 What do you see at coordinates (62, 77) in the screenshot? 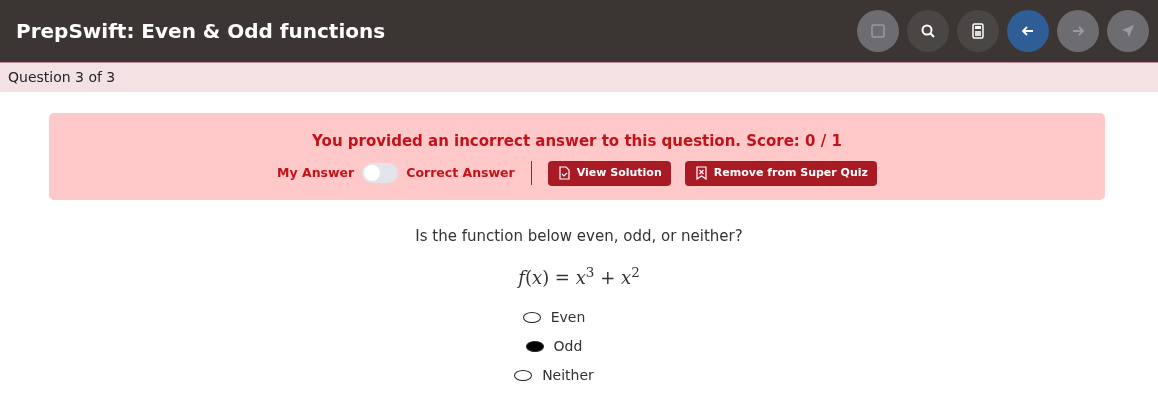
I see `question-counter: Question 3 of 3` at bounding box center [62, 77].